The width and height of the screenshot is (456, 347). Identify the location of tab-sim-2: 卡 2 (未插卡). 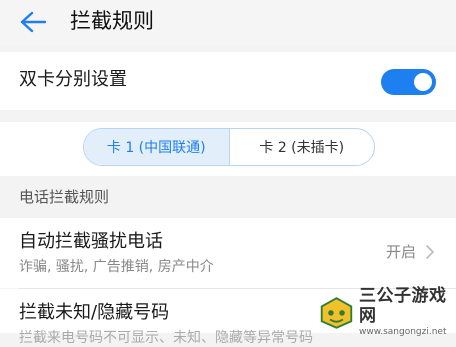
(302, 147).